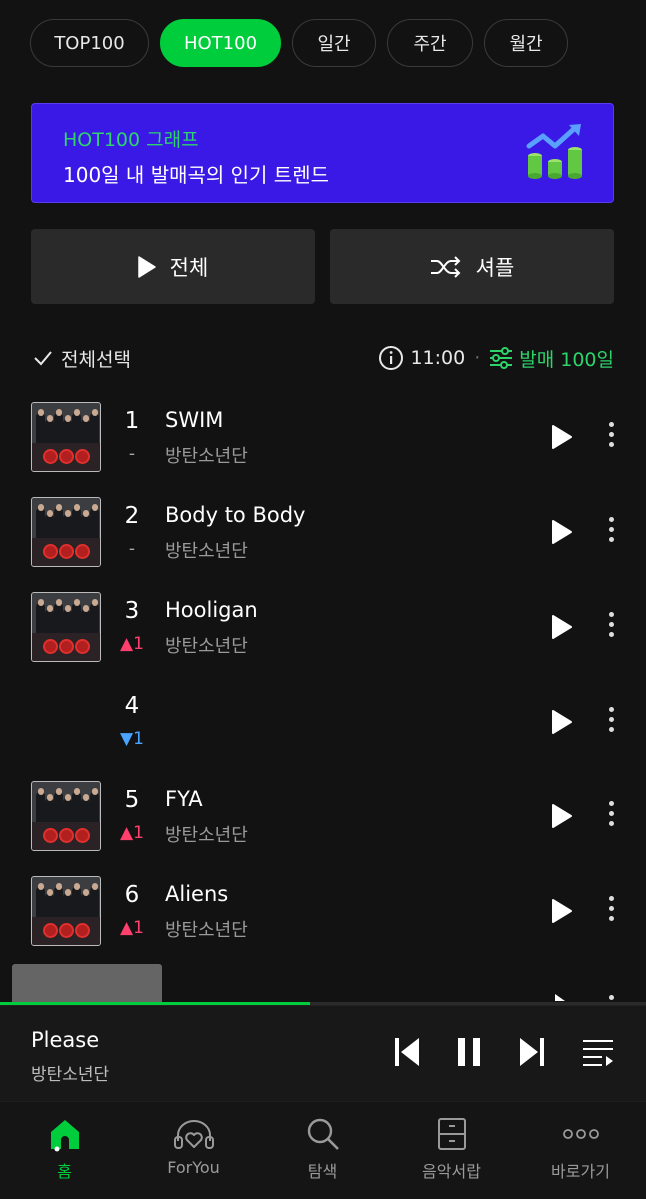 The height and width of the screenshot is (1199, 646). What do you see at coordinates (173, 266) in the screenshot?
I see `play-all-button: 전체` at bounding box center [173, 266].